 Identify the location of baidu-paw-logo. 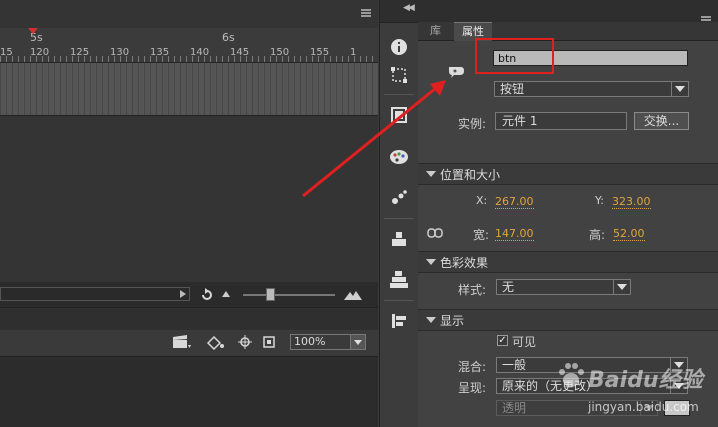
(571, 375).